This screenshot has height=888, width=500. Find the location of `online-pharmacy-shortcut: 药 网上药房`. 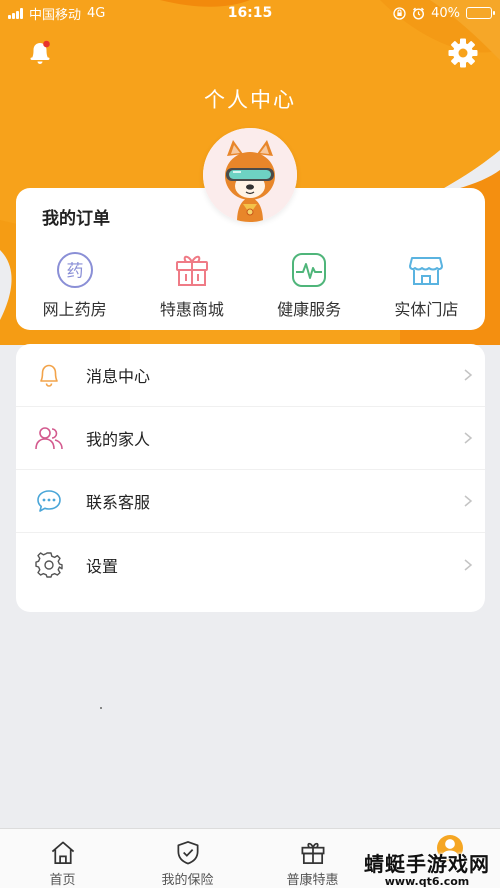

online-pharmacy-shortcut: 药 网上药房 is located at coordinates (75, 285).